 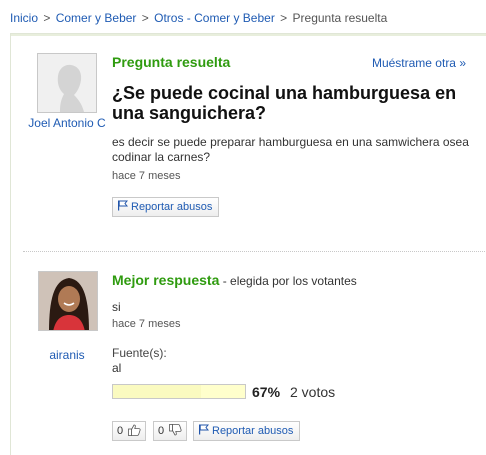 What do you see at coordinates (248, 35) in the screenshot?
I see `panel-top-border` at bounding box center [248, 35].